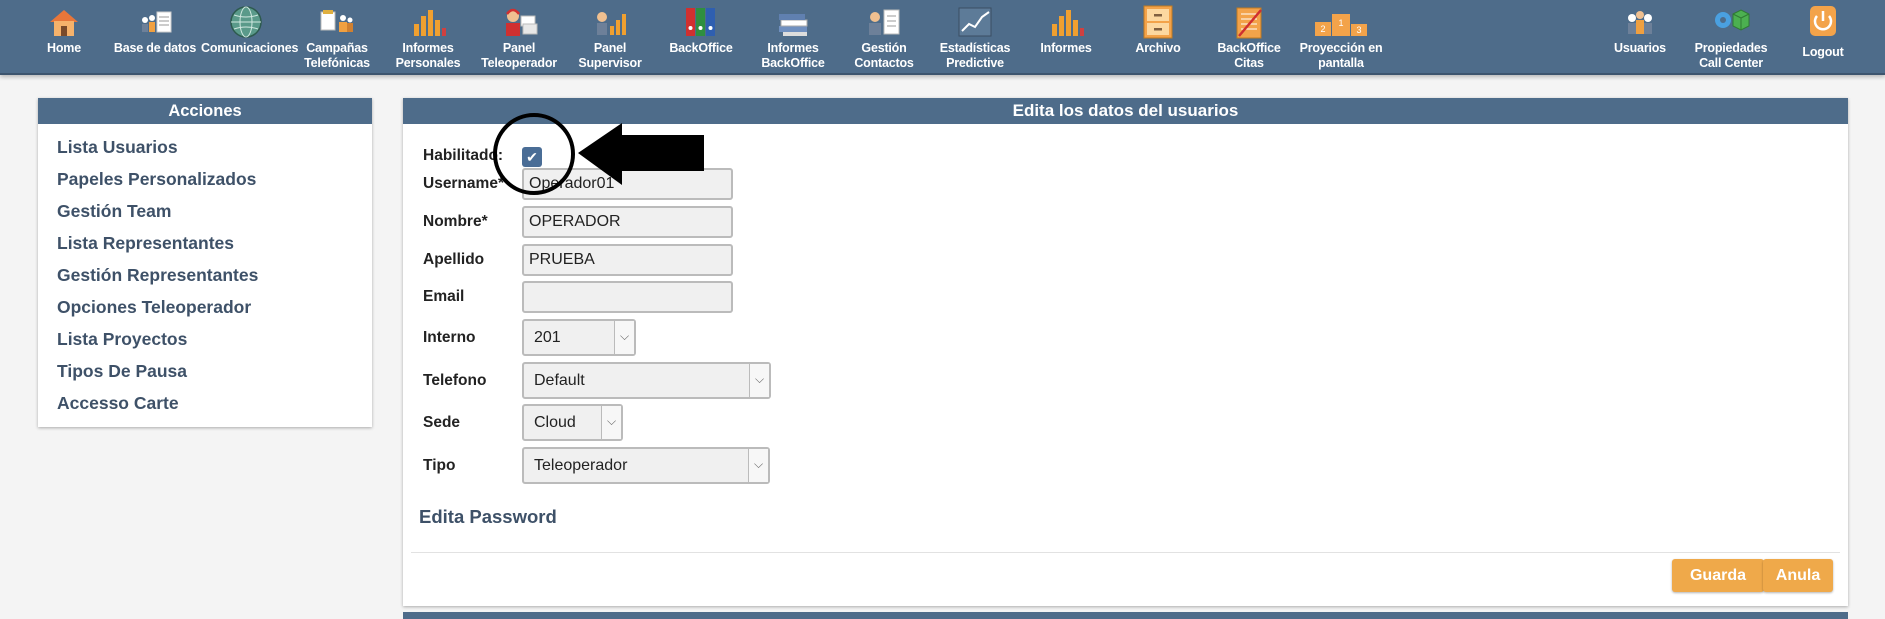  I want to click on database-users-icon, so click(157, 22).